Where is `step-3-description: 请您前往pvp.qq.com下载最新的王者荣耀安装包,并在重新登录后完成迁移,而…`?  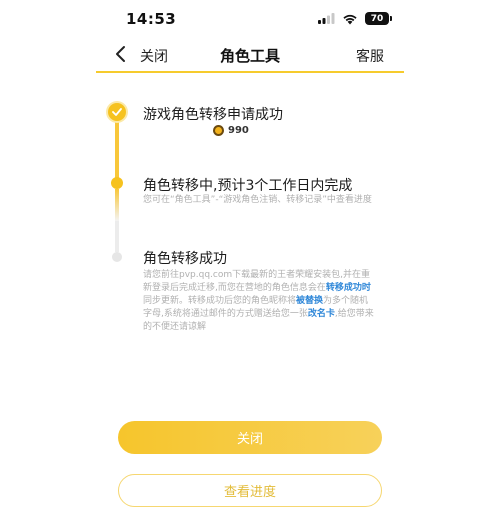 step-3-description: 请您前往pvp.qq.com下载最新的王者荣耀安装包,并在重新登录后完成迁移,而… is located at coordinates (260, 301).